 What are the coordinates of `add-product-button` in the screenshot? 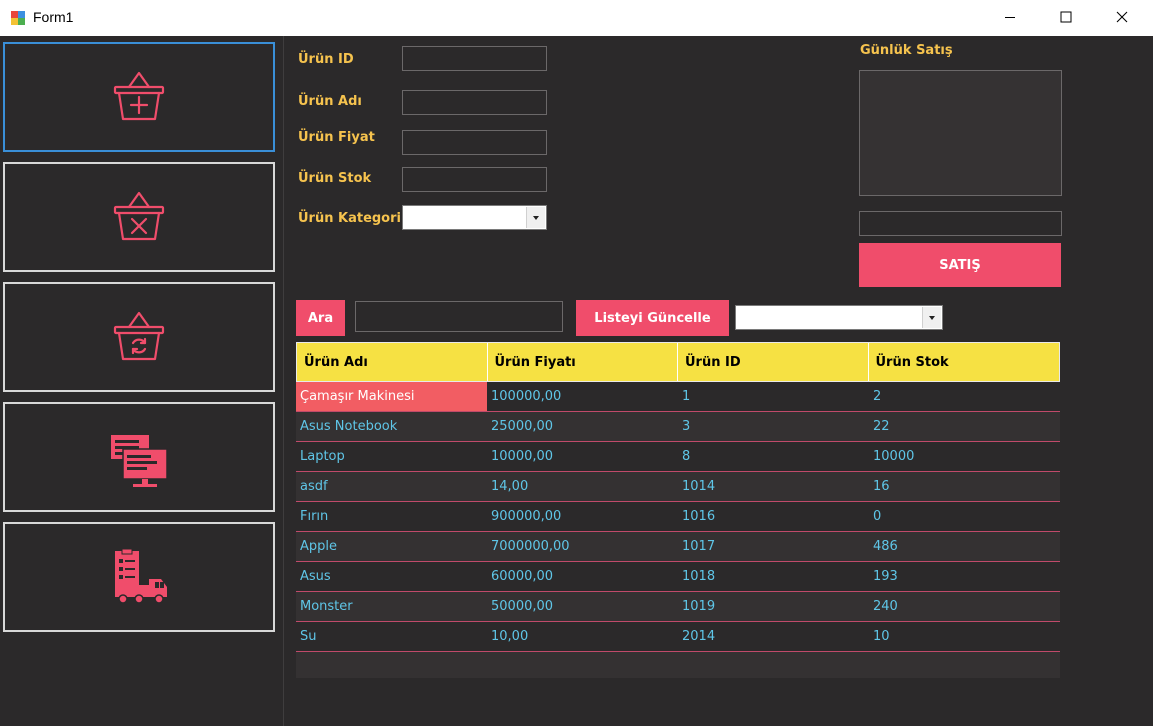 It's located at (139, 97).